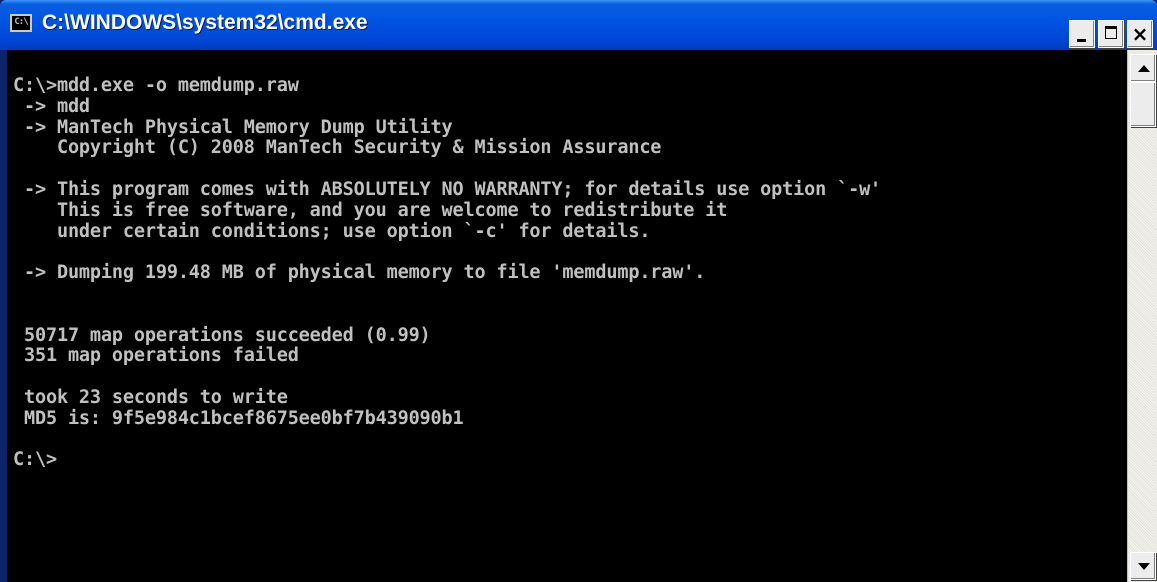 The width and height of the screenshot is (1157, 582). Describe the element at coordinates (51, 106) in the screenshot. I see `console-line: -> mdd` at that location.